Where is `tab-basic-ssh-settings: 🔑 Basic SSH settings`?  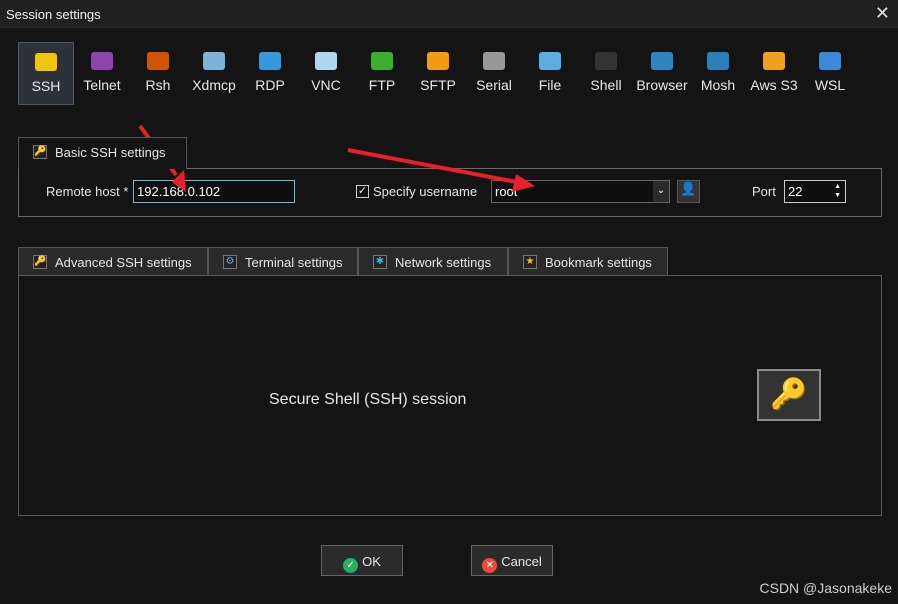
tab-basic-ssh-settings: 🔑 Basic SSH settings is located at coordinates (102, 153).